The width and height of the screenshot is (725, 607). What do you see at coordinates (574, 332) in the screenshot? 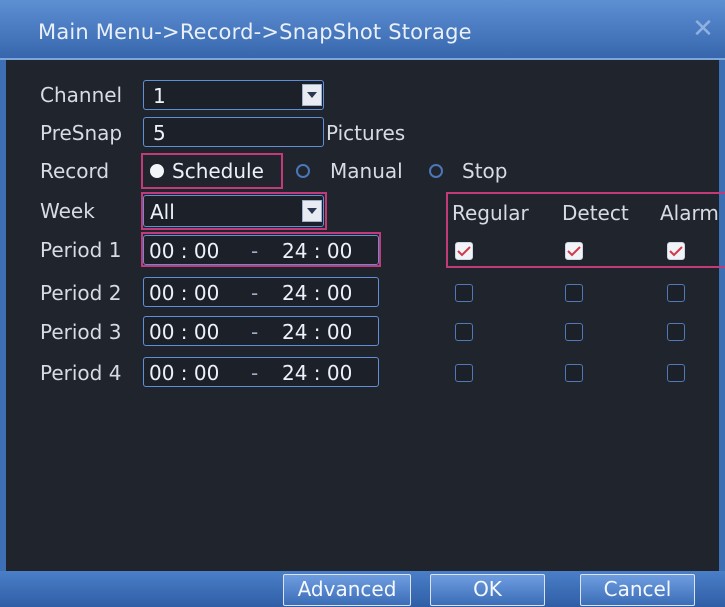
I see `period3-detect-checkbox` at bounding box center [574, 332].